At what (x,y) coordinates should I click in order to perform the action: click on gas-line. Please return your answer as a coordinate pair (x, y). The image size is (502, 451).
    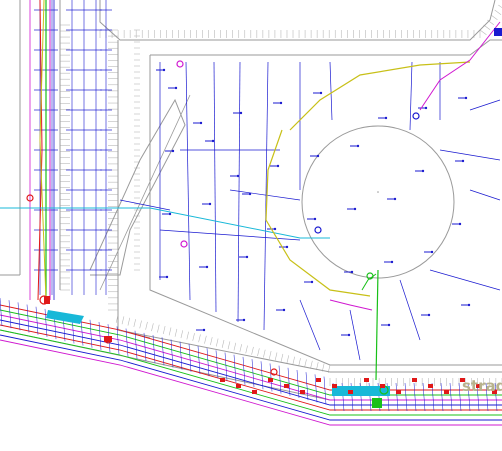
    Looking at the image, I should click on (380, 96).